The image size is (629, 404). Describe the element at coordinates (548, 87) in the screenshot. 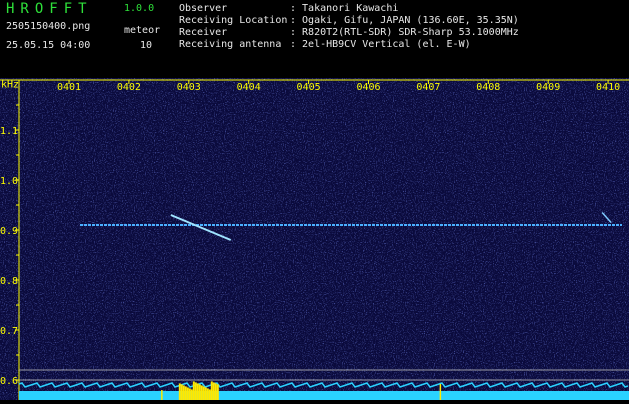

I see `x-tick-label: 0409` at that location.